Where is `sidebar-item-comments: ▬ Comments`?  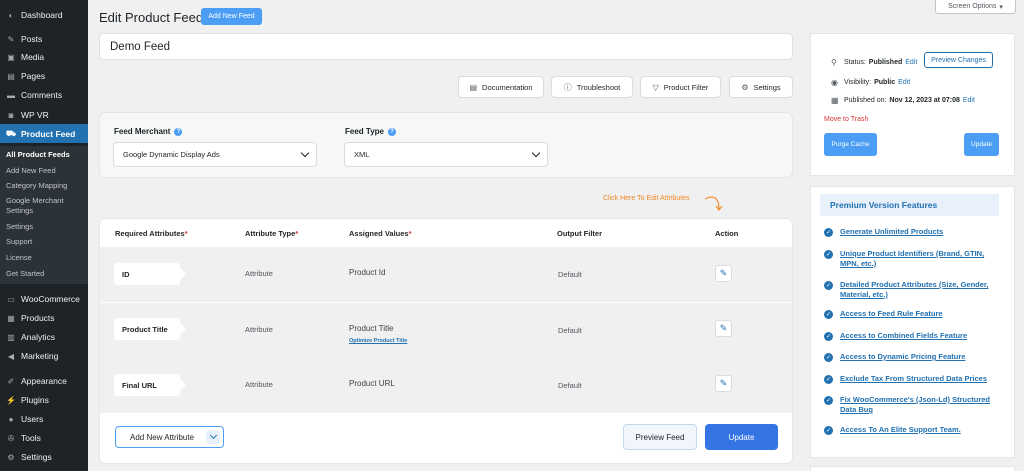 sidebar-item-comments: ▬ Comments is located at coordinates (44, 95).